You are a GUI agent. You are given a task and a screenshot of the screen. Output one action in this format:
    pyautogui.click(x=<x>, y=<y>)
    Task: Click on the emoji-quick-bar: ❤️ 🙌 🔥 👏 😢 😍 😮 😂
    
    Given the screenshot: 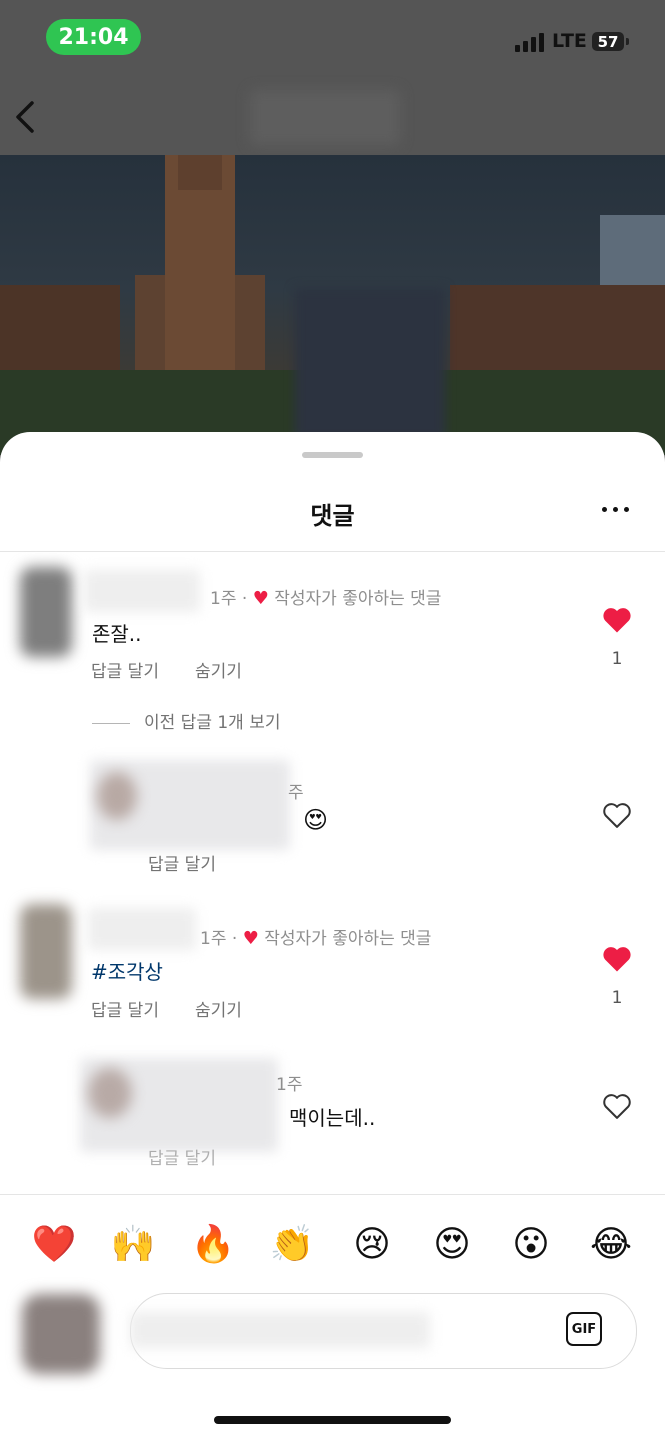 What is the action you would take?
    pyautogui.click(x=332, y=1243)
    